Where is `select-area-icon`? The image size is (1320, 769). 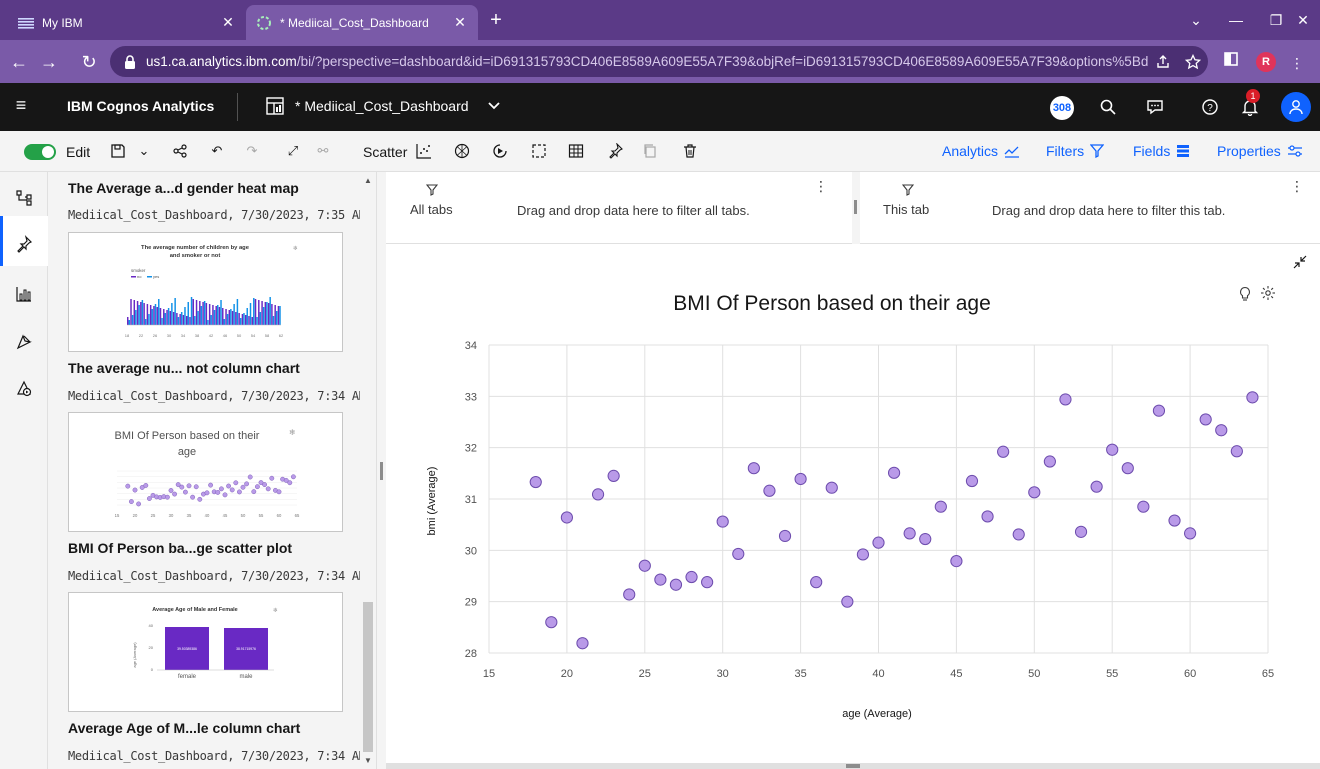 select-area-icon is located at coordinates (539, 151).